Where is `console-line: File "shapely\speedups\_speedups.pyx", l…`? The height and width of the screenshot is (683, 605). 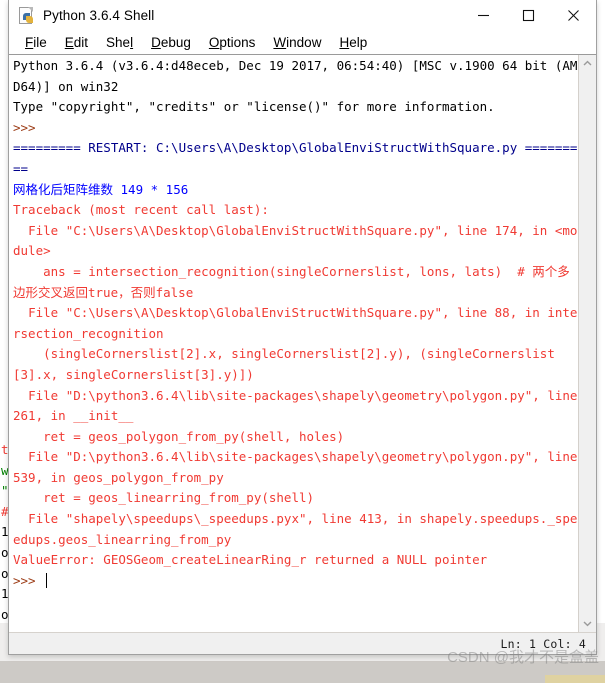
console-line: File "shapely\speedups\_speedups.pyx", l… is located at coordinates (295, 529).